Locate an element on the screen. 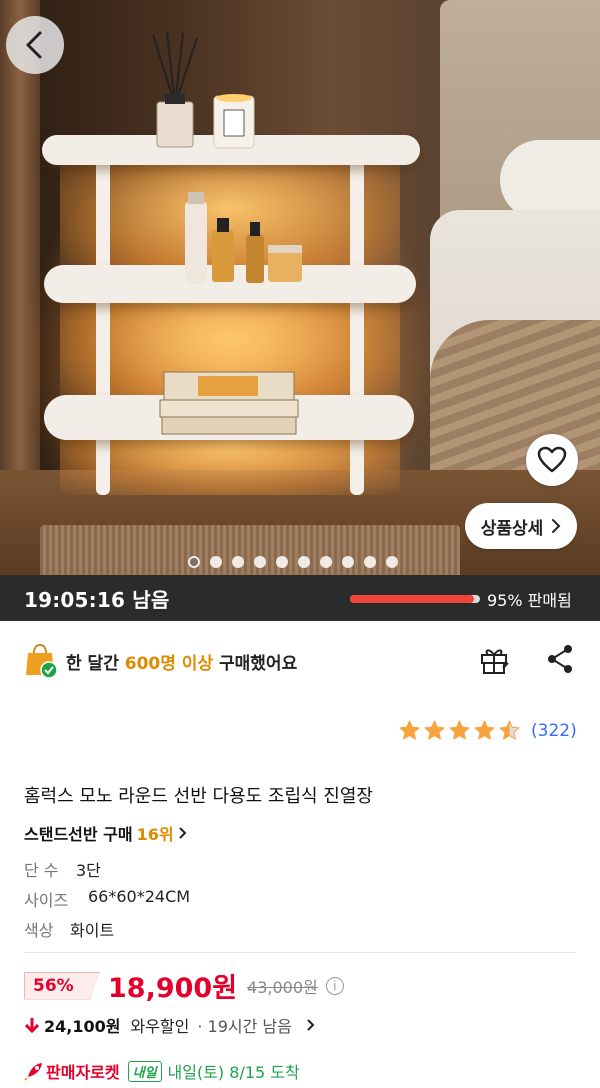 The height and width of the screenshot is (1088, 600). purchase-notice-prefix: 한 달간 is located at coordinates (95, 663).